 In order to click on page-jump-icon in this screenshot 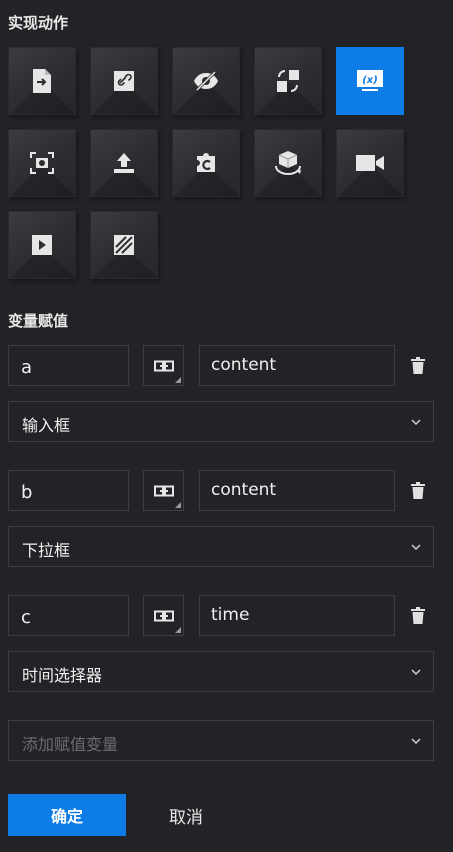, I will do `click(42, 81)`.